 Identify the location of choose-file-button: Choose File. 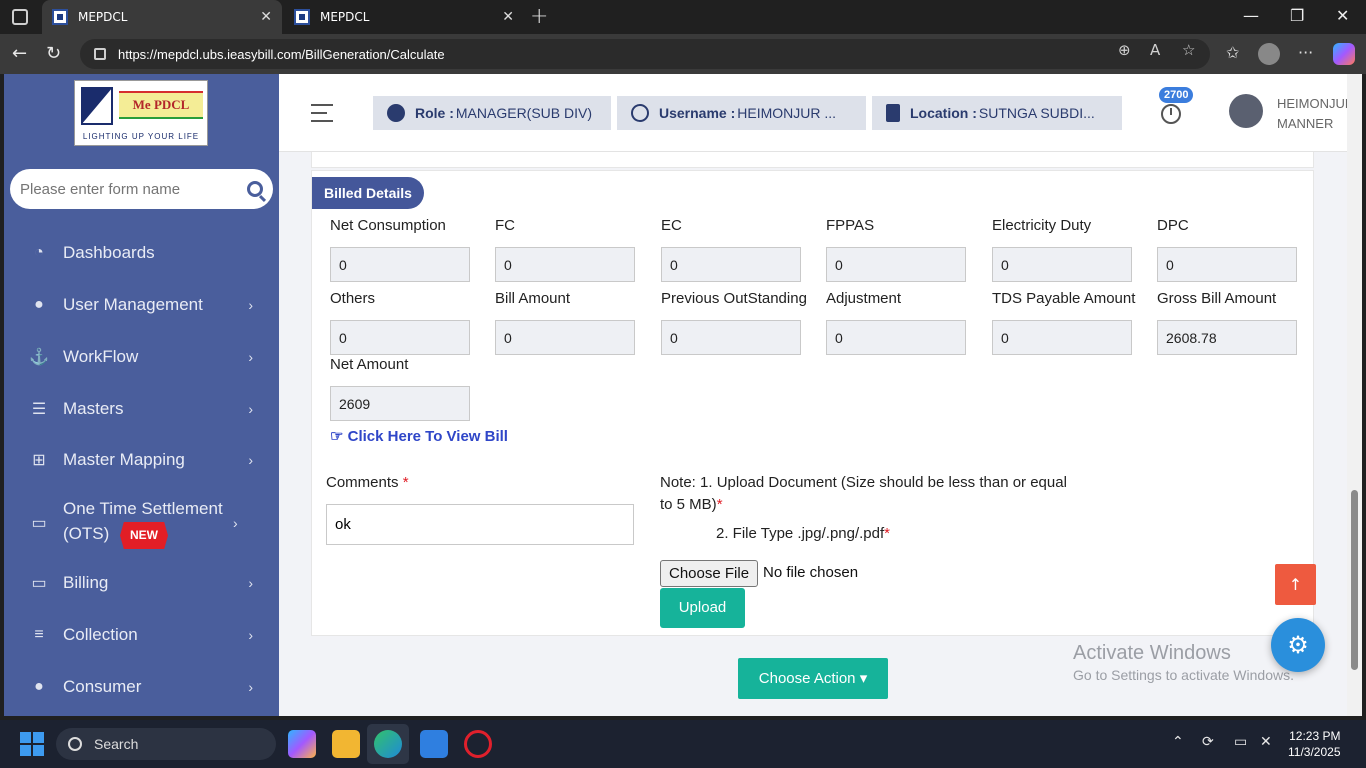
(709, 573).